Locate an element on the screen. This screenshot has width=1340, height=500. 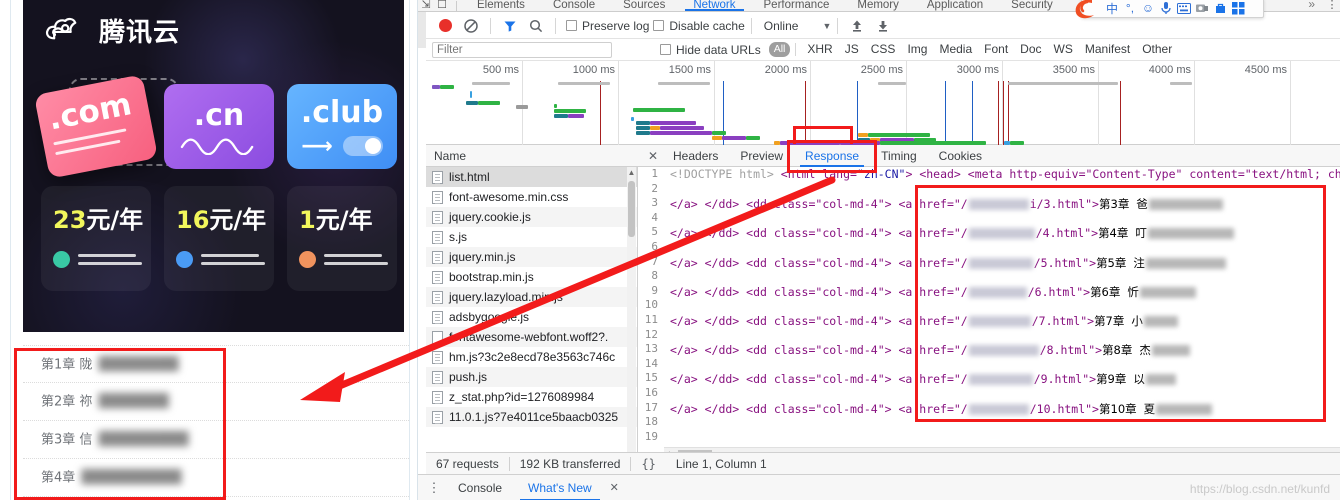
request-list-scrollbar: ▲ ▼ is located at coordinates (631, 320).